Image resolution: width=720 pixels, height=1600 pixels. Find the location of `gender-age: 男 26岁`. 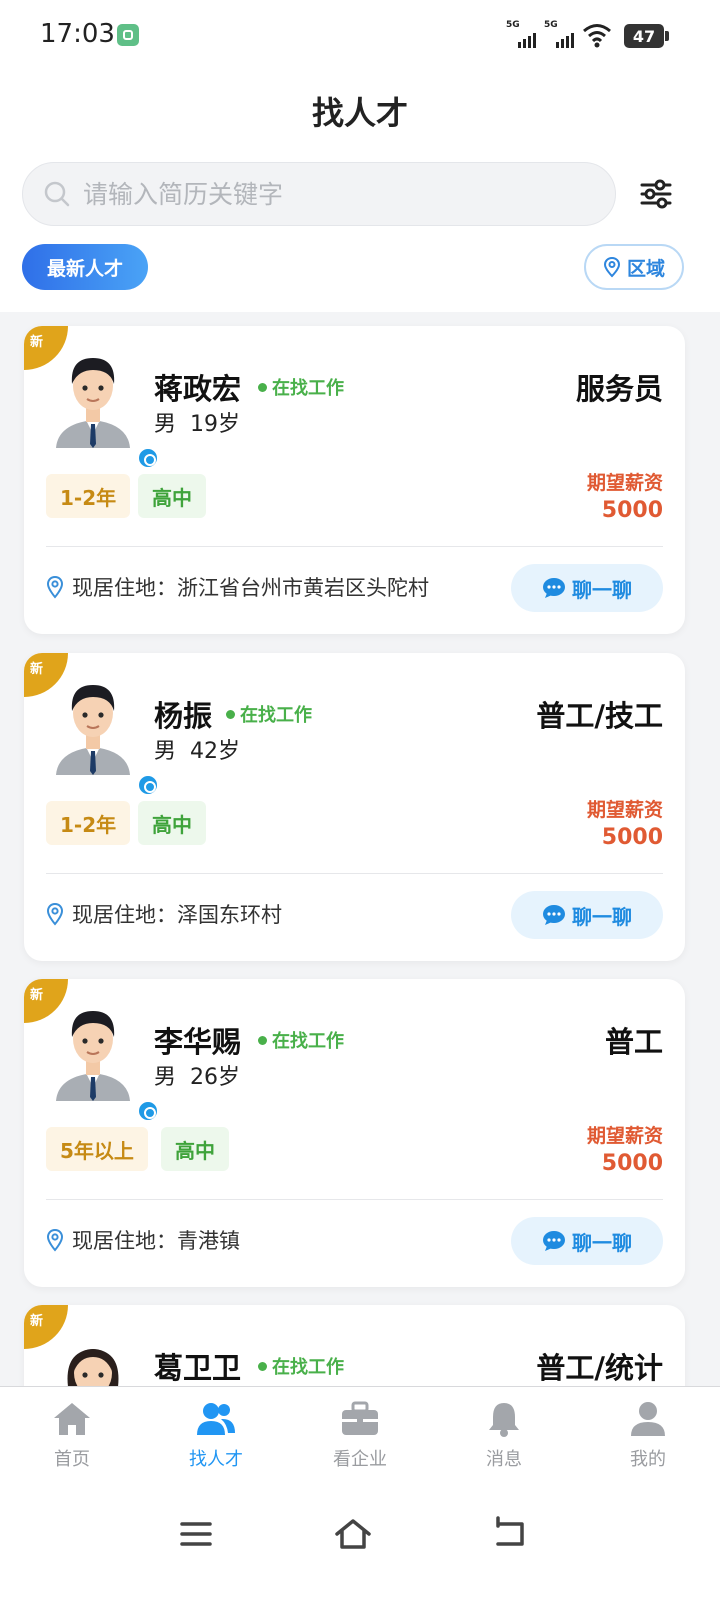

gender-age: 男 26岁 is located at coordinates (197, 1077).